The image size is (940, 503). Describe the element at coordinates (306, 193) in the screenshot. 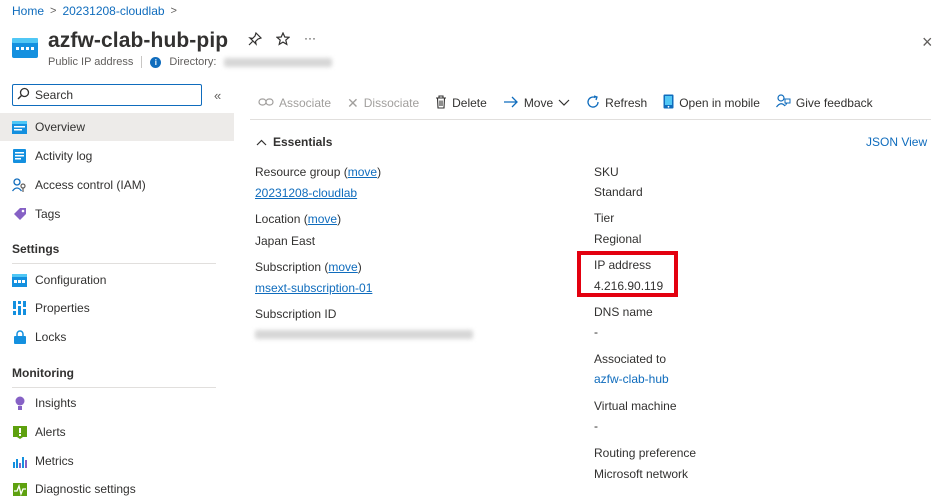

I see `resource-group-value: 20231208-cloudlab` at that location.